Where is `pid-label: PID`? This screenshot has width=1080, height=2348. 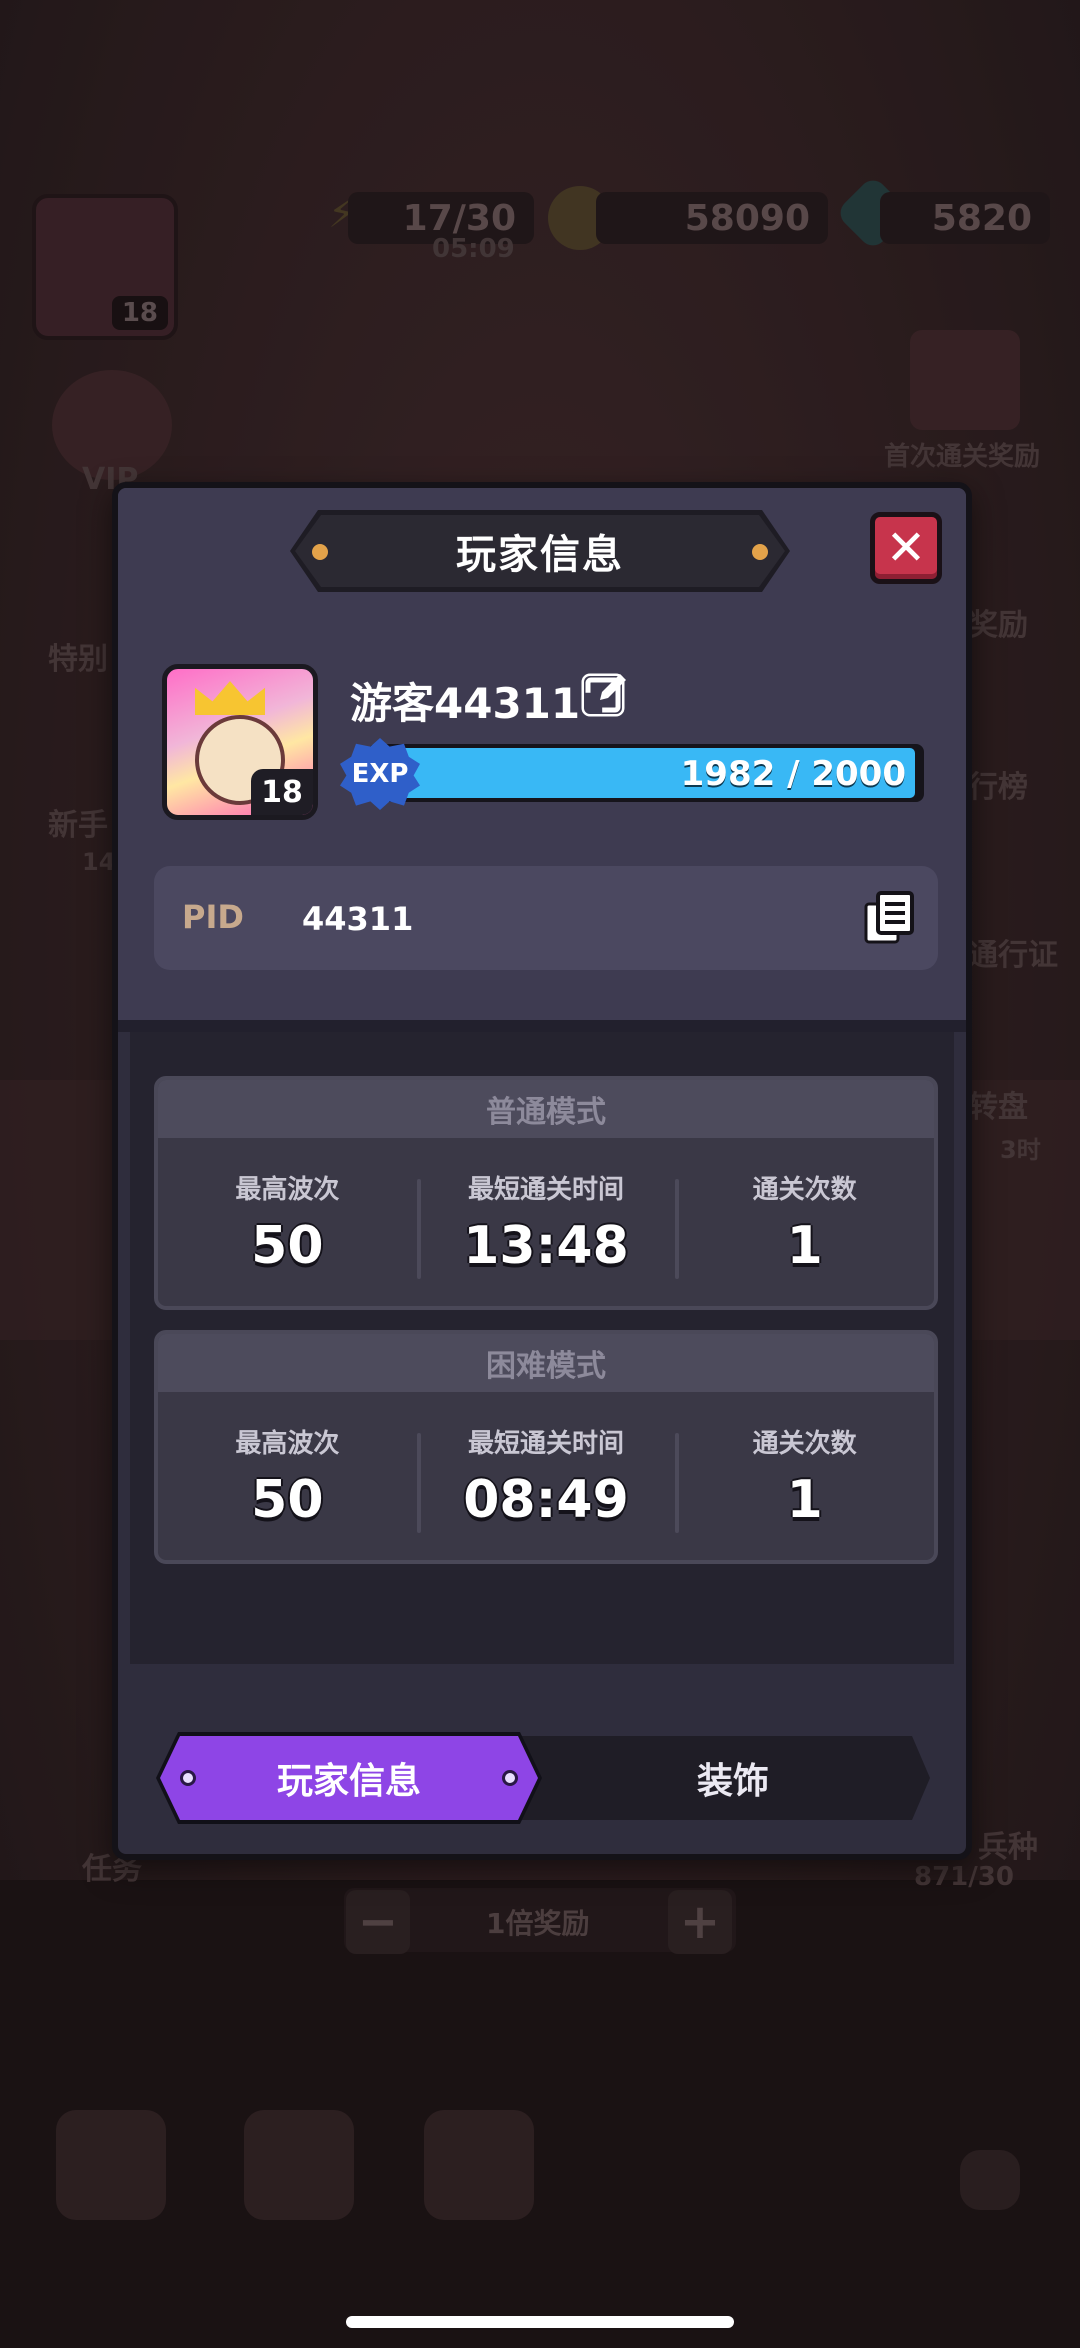
pid-label: PID is located at coordinates (213, 917).